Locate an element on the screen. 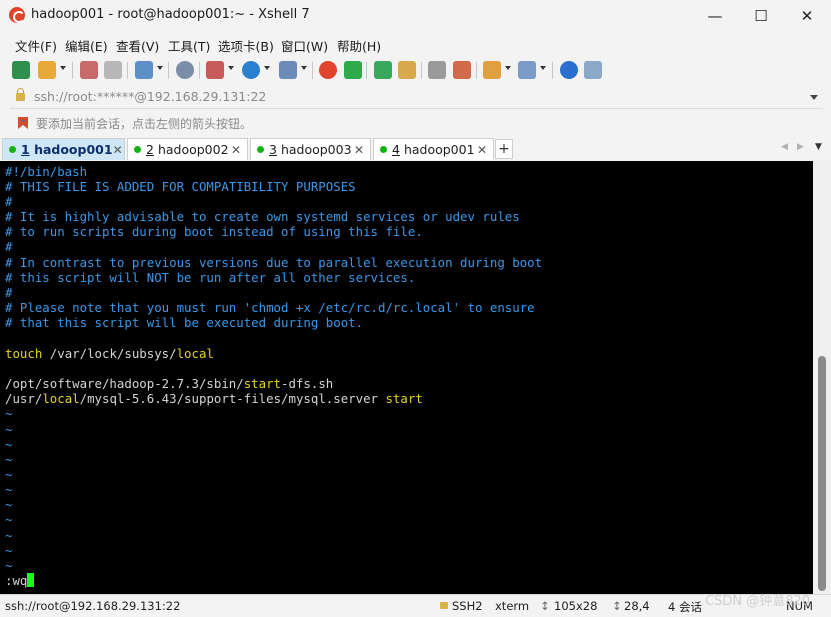 The height and width of the screenshot is (617, 831). open-dropdown-icon is located at coordinates (63, 68).